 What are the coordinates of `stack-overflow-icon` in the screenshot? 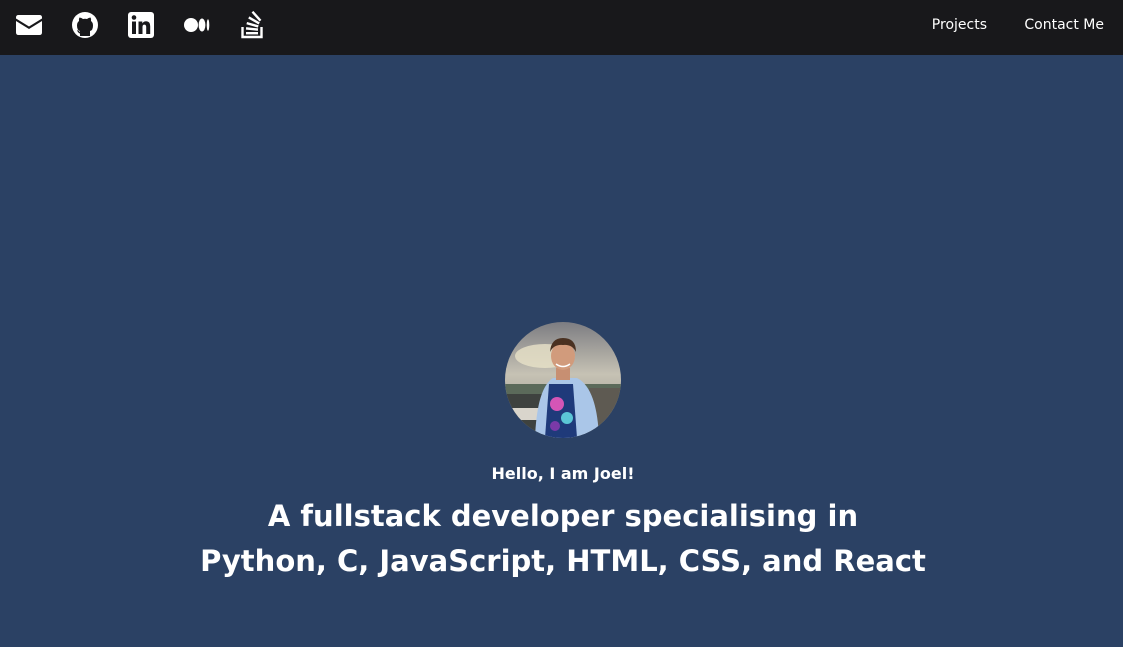 It's located at (252, 25).